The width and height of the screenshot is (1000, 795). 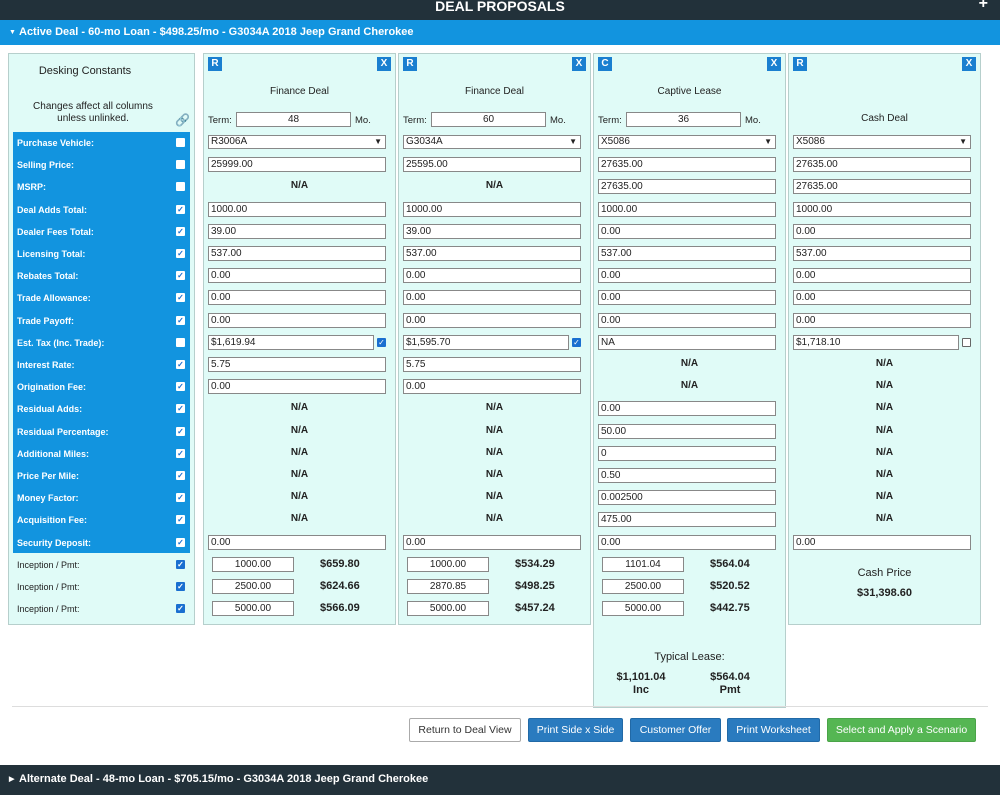 I want to click on return-to-deal-view-button: Return to Deal View, so click(x=465, y=730).